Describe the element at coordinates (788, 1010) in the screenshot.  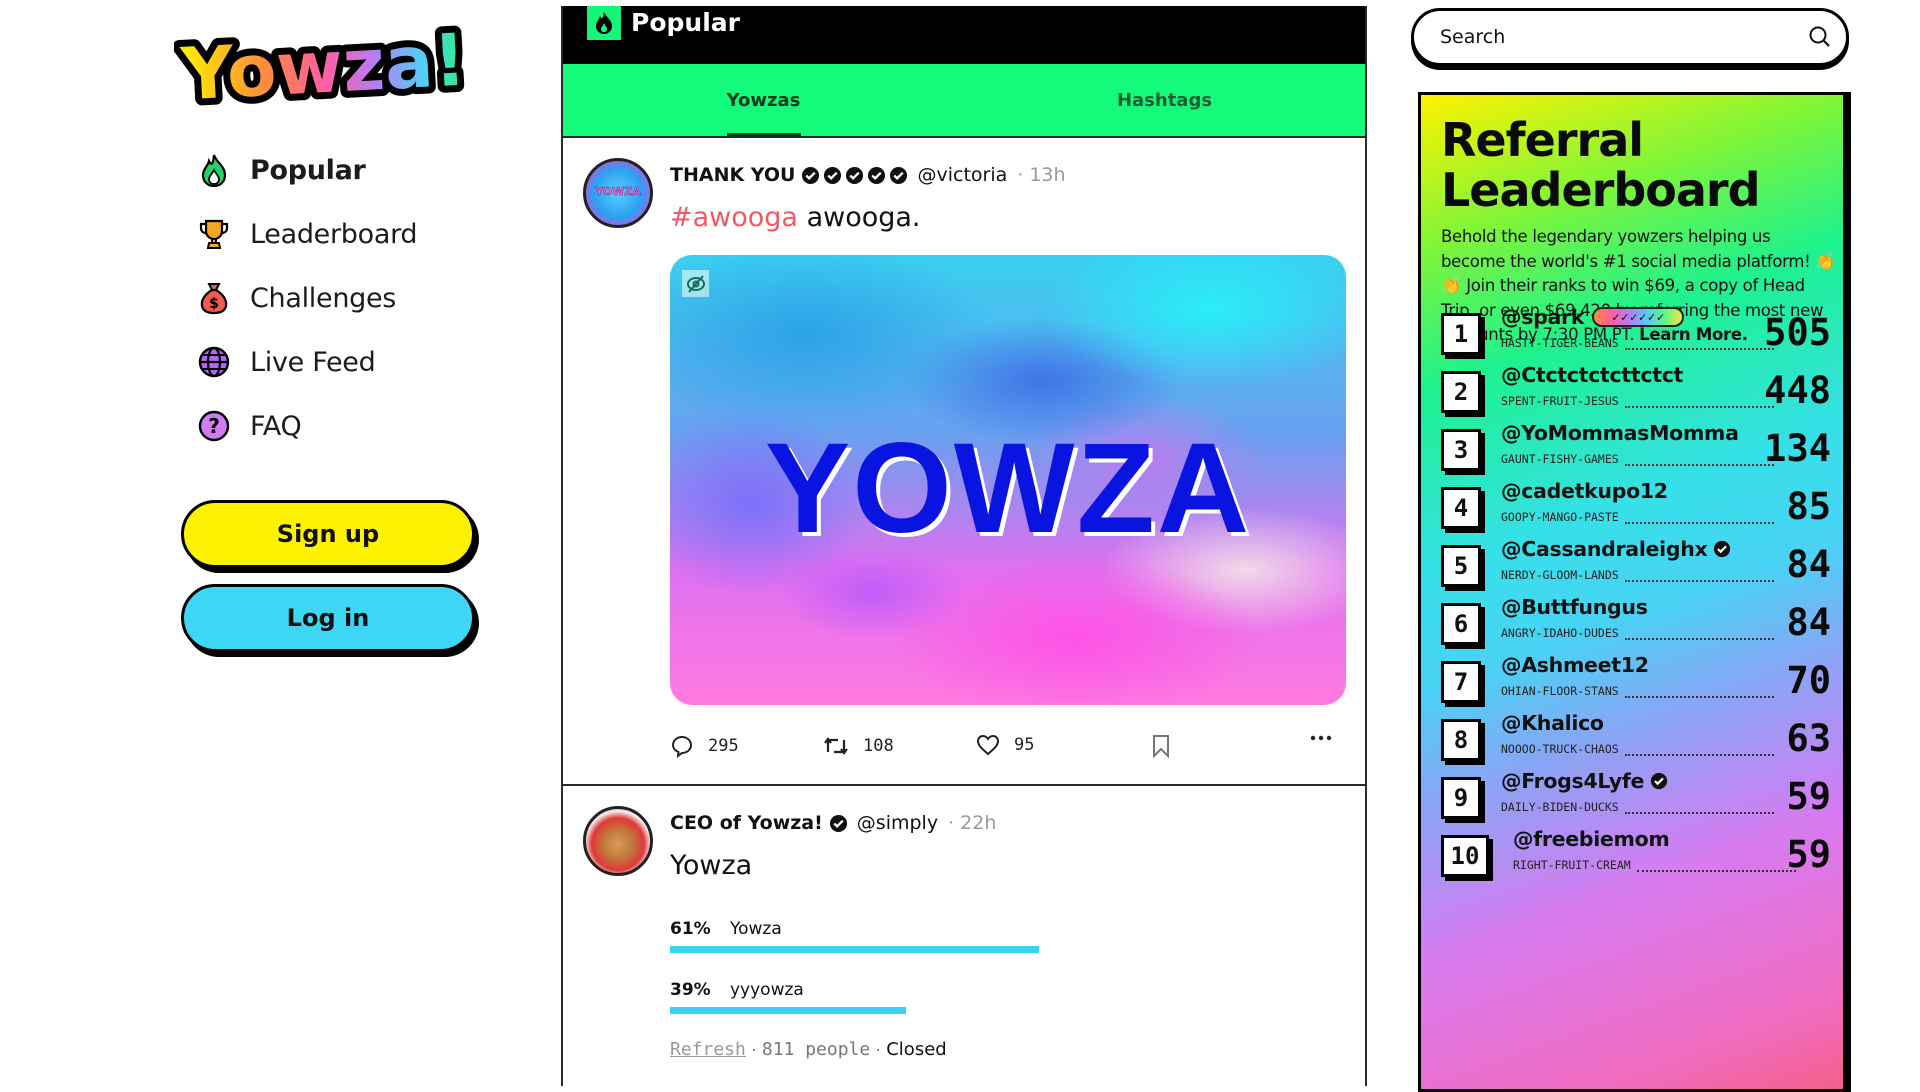
I see `poll-bar` at that location.